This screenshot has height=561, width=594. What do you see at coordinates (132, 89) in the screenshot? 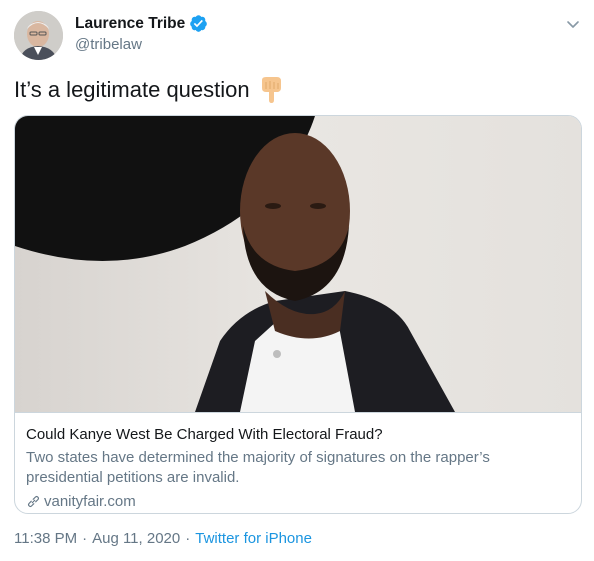
I see `tweet-text-content: It’s a legitimate question` at bounding box center [132, 89].